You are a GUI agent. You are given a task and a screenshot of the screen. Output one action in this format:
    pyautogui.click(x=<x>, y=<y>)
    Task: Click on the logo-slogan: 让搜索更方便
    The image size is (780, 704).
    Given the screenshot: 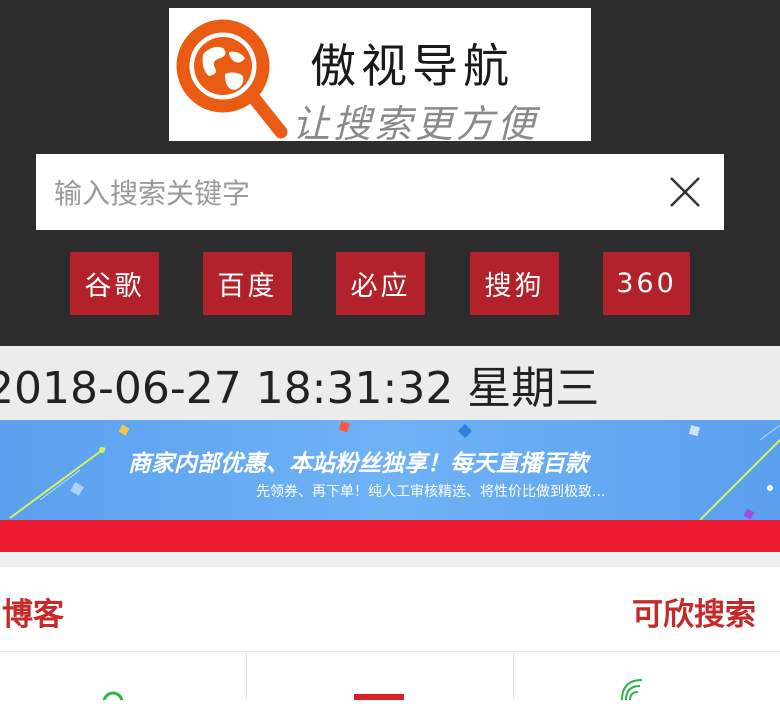 What is the action you would take?
    pyautogui.click(x=415, y=121)
    